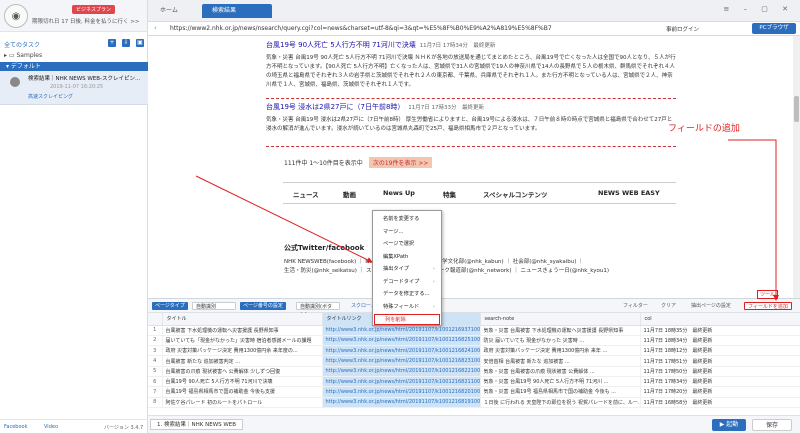  What do you see at coordinates (29, 55) in the screenshot?
I see `sidebar-item-label: Samples` at bounding box center [29, 55].